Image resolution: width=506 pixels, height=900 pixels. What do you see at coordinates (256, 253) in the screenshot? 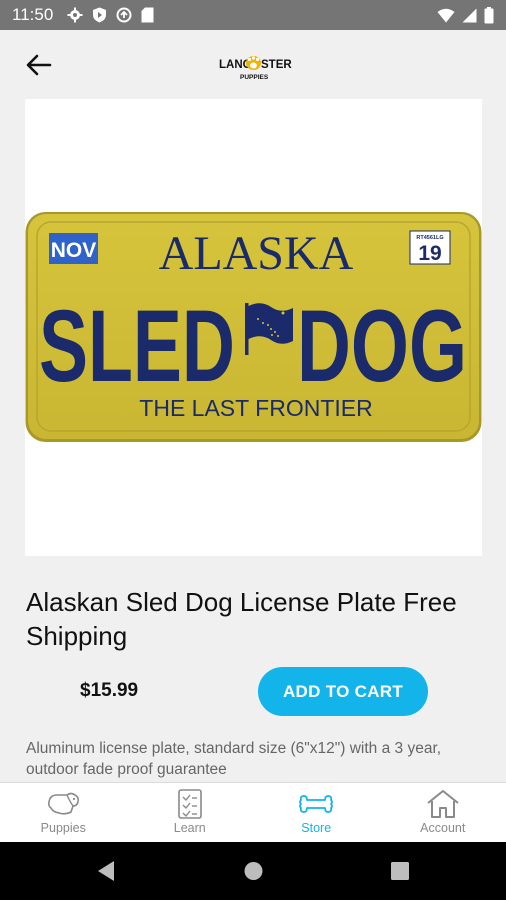
I see `plate-state: ALASKA` at bounding box center [256, 253].